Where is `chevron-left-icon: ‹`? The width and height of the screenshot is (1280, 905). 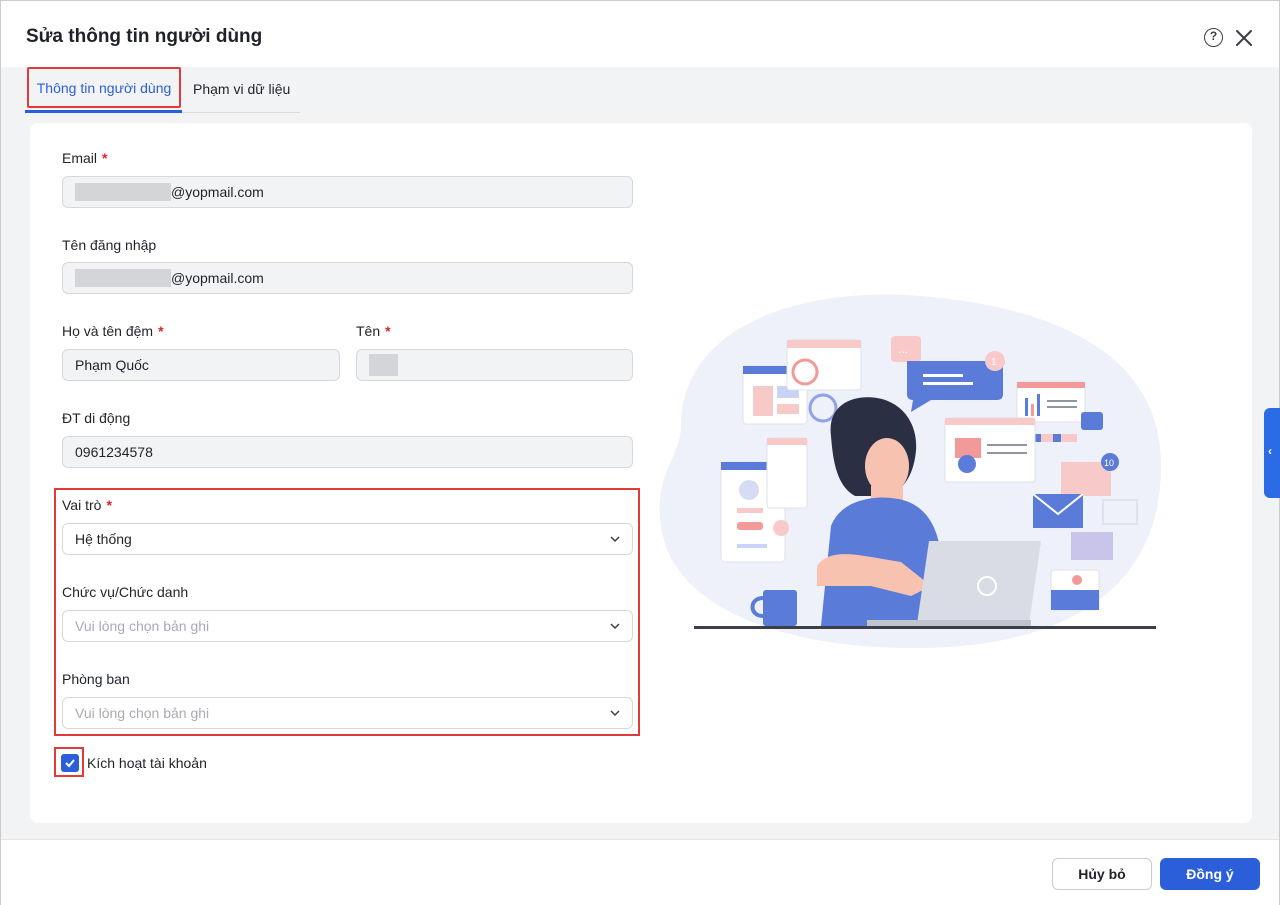
chevron-left-icon: ‹ is located at coordinates (1270, 451).